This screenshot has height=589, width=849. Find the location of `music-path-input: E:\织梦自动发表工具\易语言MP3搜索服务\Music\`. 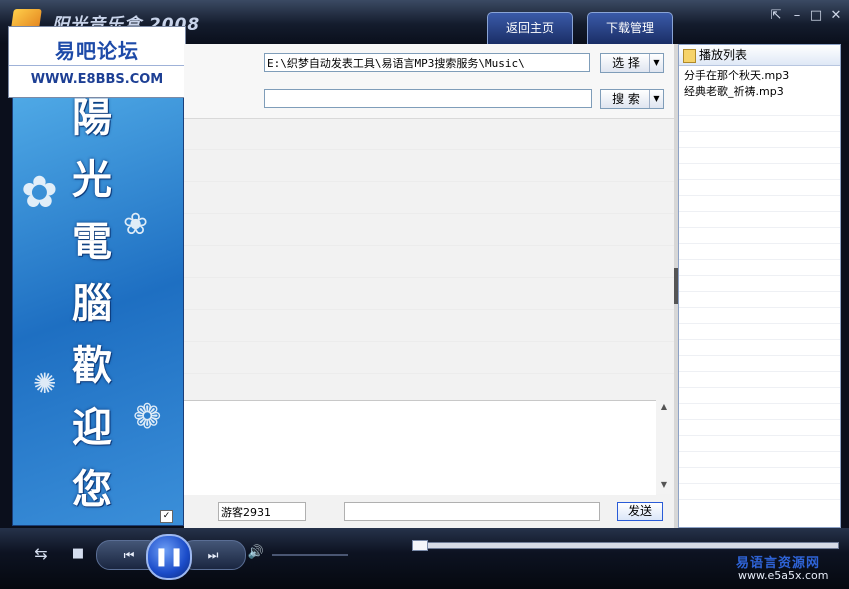

music-path-input: E:\织梦自动发表工具\易语言MP3搜索服务\Music\ is located at coordinates (427, 62).